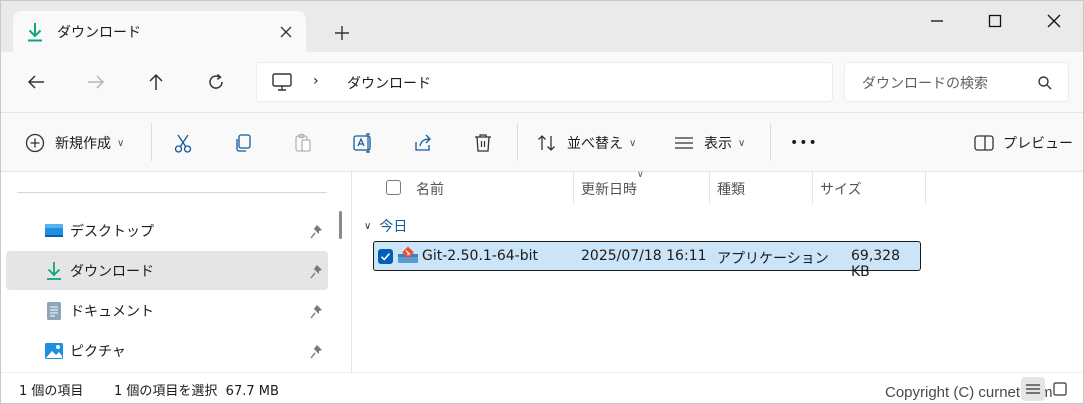 The width and height of the screenshot is (1084, 404). Describe the element at coordinates (167, 350) in the screenshot. I see `sidebar-item-pictures: ピクチャ` at that location.